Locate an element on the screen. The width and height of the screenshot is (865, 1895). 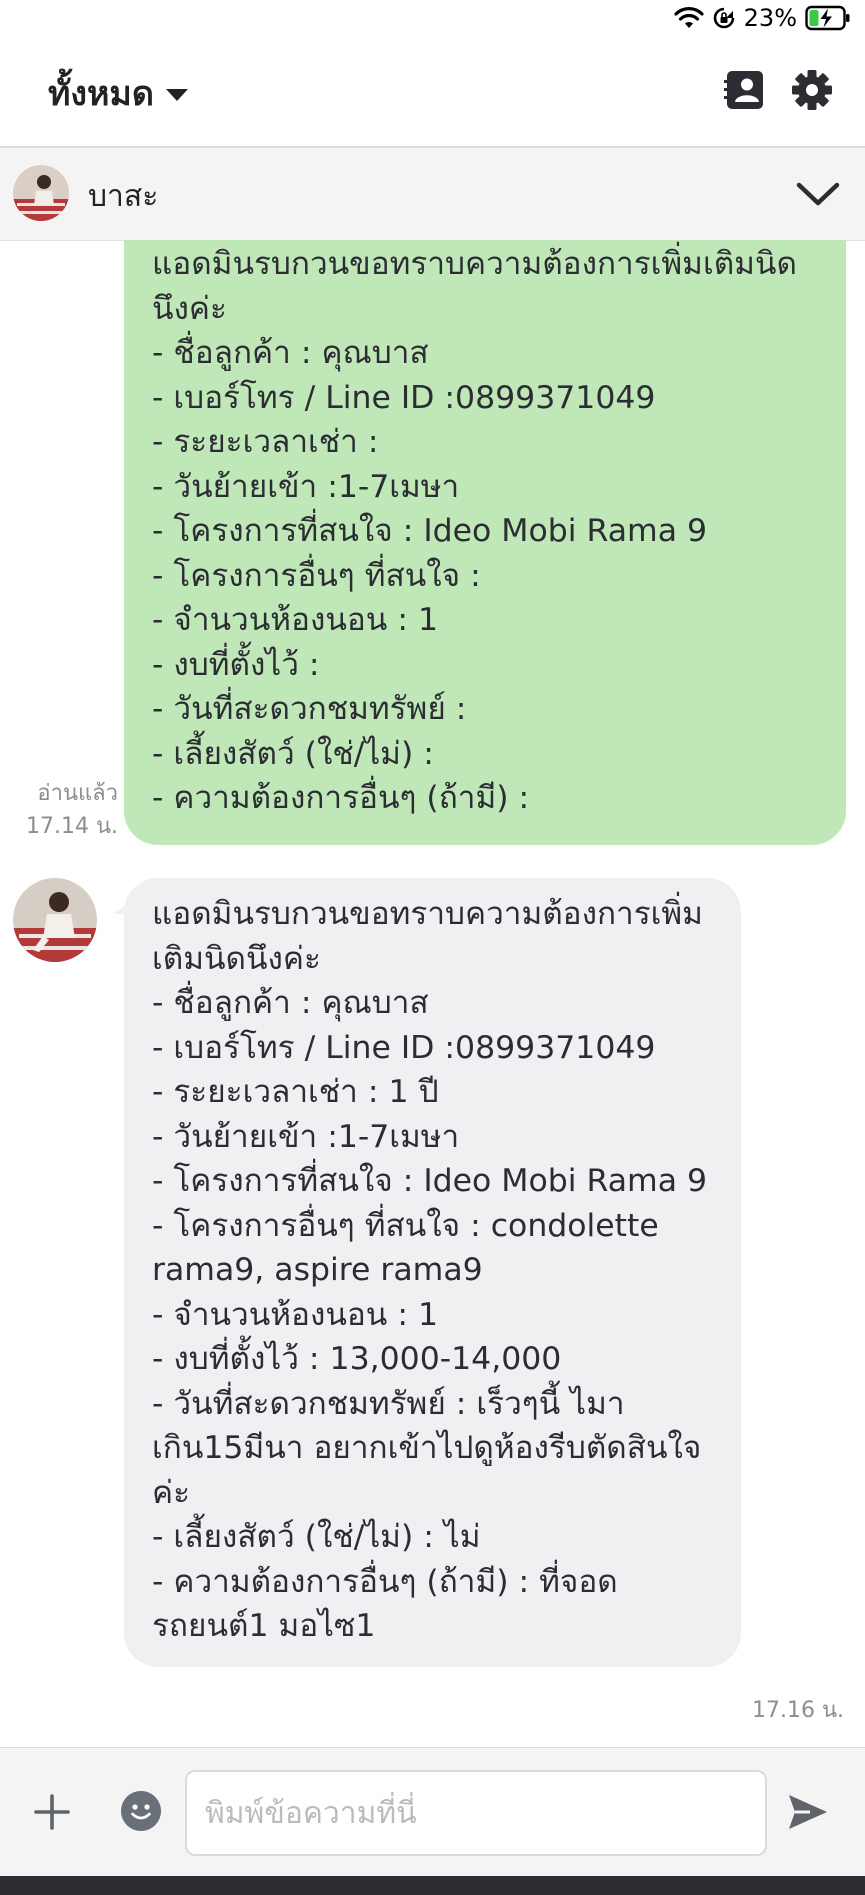
chat-filter-dropdown: ทั้งหมด is located at coordinates (118, 93).